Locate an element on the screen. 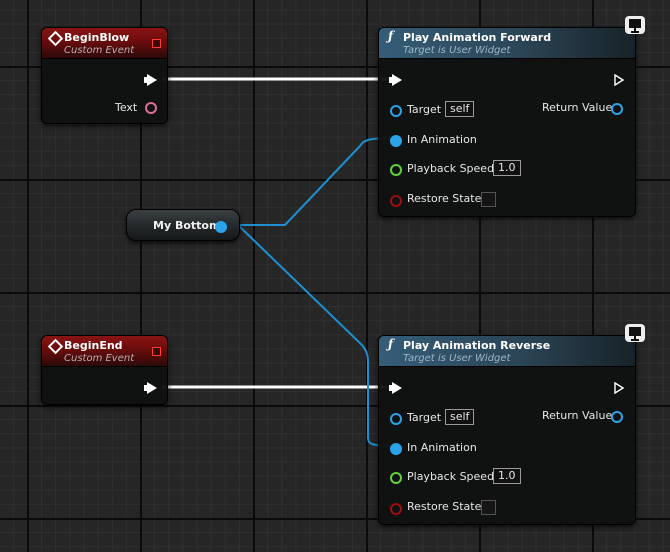  text-pin is located at coordinates (151, 108).